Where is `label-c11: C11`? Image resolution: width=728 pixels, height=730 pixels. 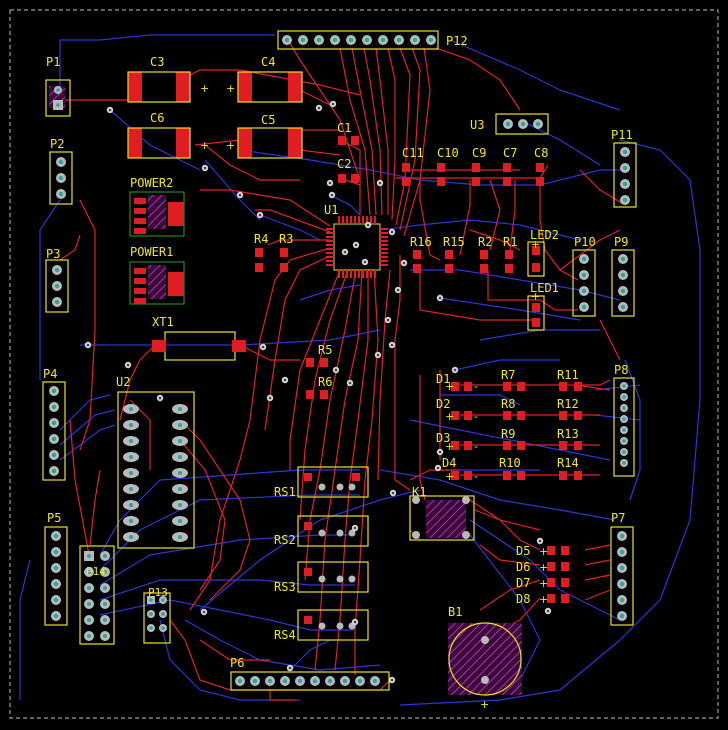
label-c11: C11 is located at coordinates (413, 153).